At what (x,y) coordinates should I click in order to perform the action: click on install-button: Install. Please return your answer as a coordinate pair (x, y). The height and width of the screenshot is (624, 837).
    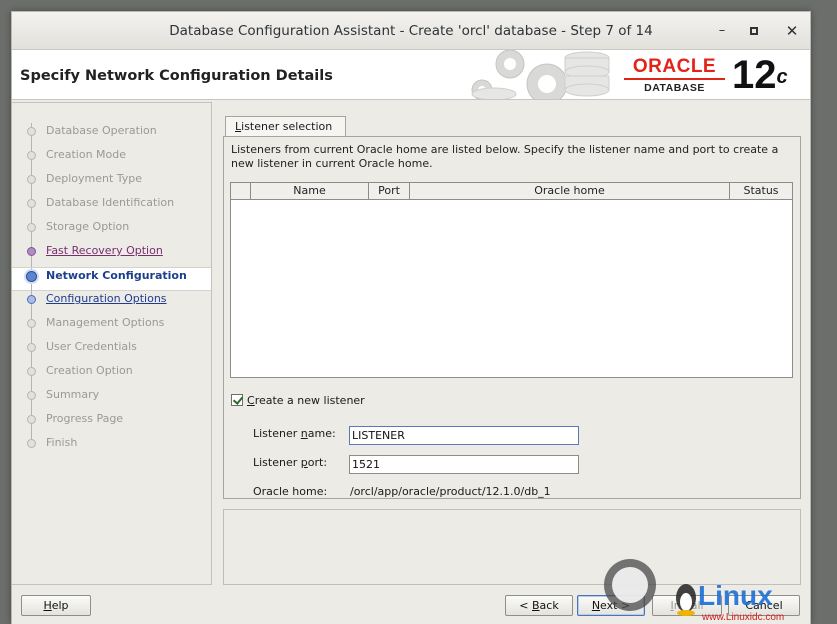
    Looking at the image, I should click on (687, 605).